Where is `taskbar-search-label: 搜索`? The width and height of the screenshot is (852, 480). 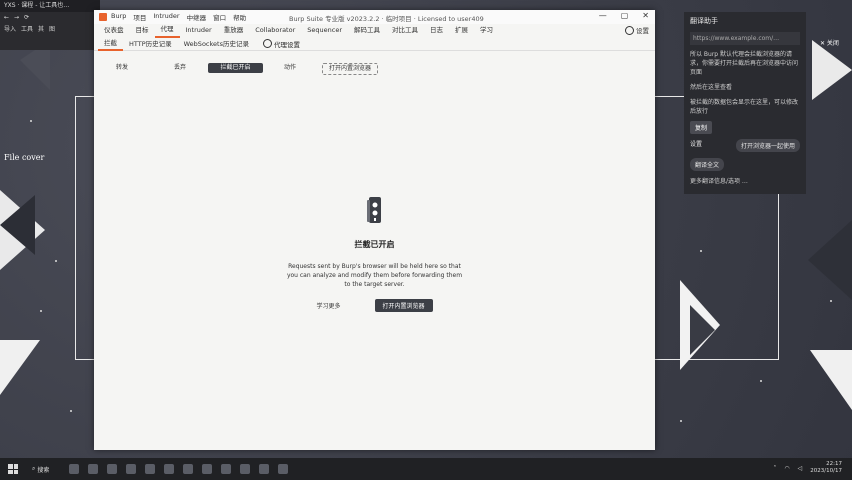
taskbar-search-label: 搜索 is located at coordinates (43, 470).